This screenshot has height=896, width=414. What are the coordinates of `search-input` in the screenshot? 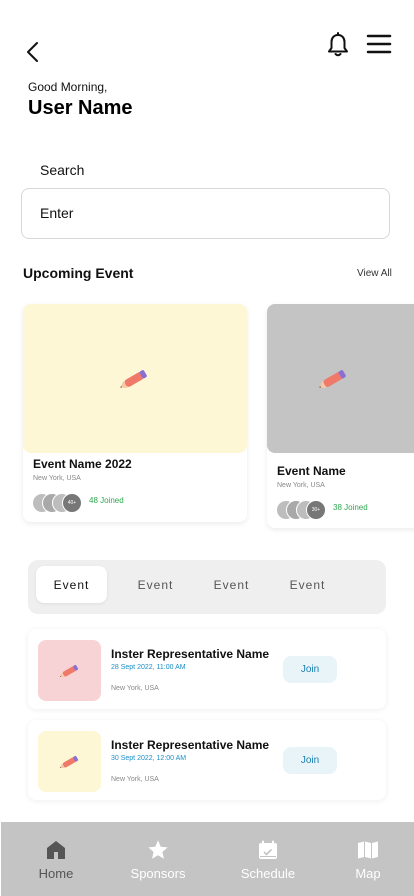 It's located at (205, 213).